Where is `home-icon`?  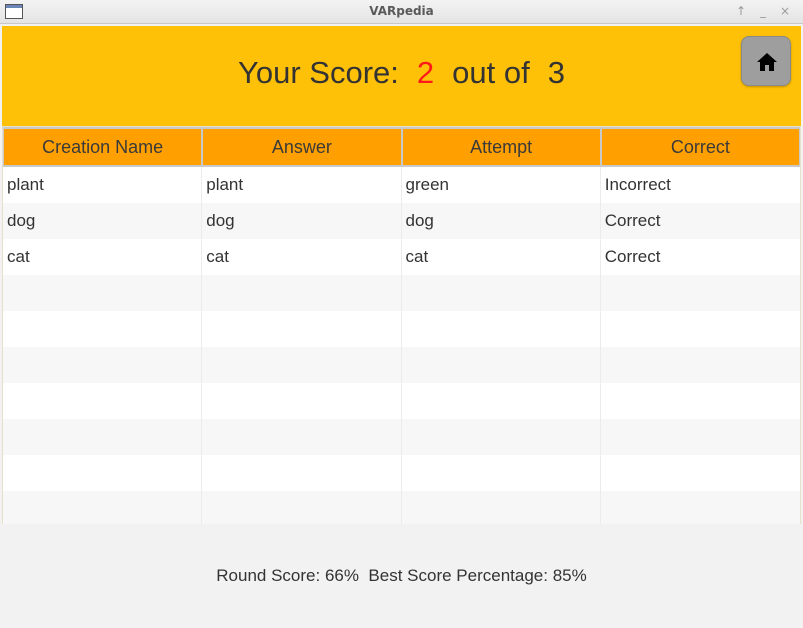
home-icon is located at coordinates (767, 62).